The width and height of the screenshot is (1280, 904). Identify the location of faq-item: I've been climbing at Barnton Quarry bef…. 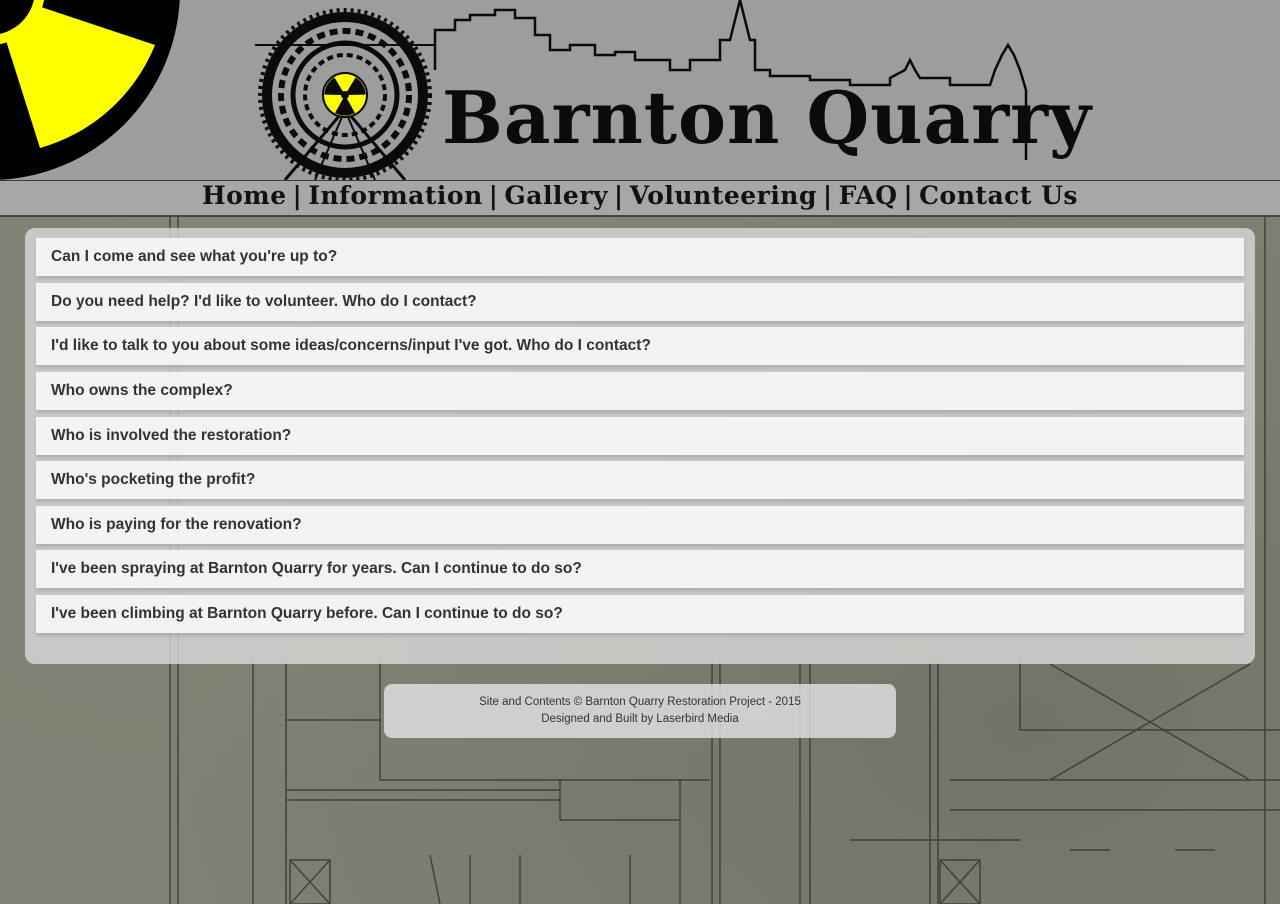
(640, 614).